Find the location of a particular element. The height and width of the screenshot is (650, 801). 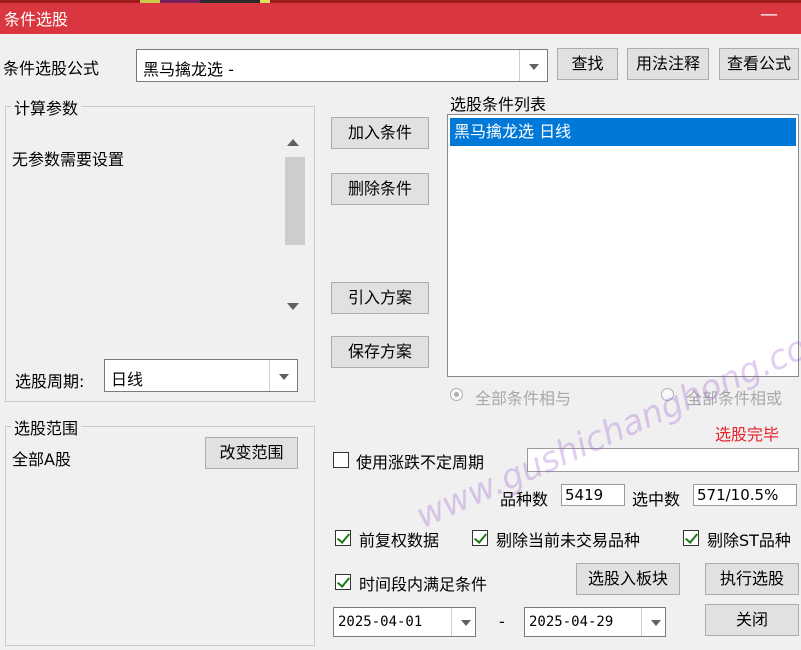

import-plan-button: 引入方案 is located at coordinates (380, 298).